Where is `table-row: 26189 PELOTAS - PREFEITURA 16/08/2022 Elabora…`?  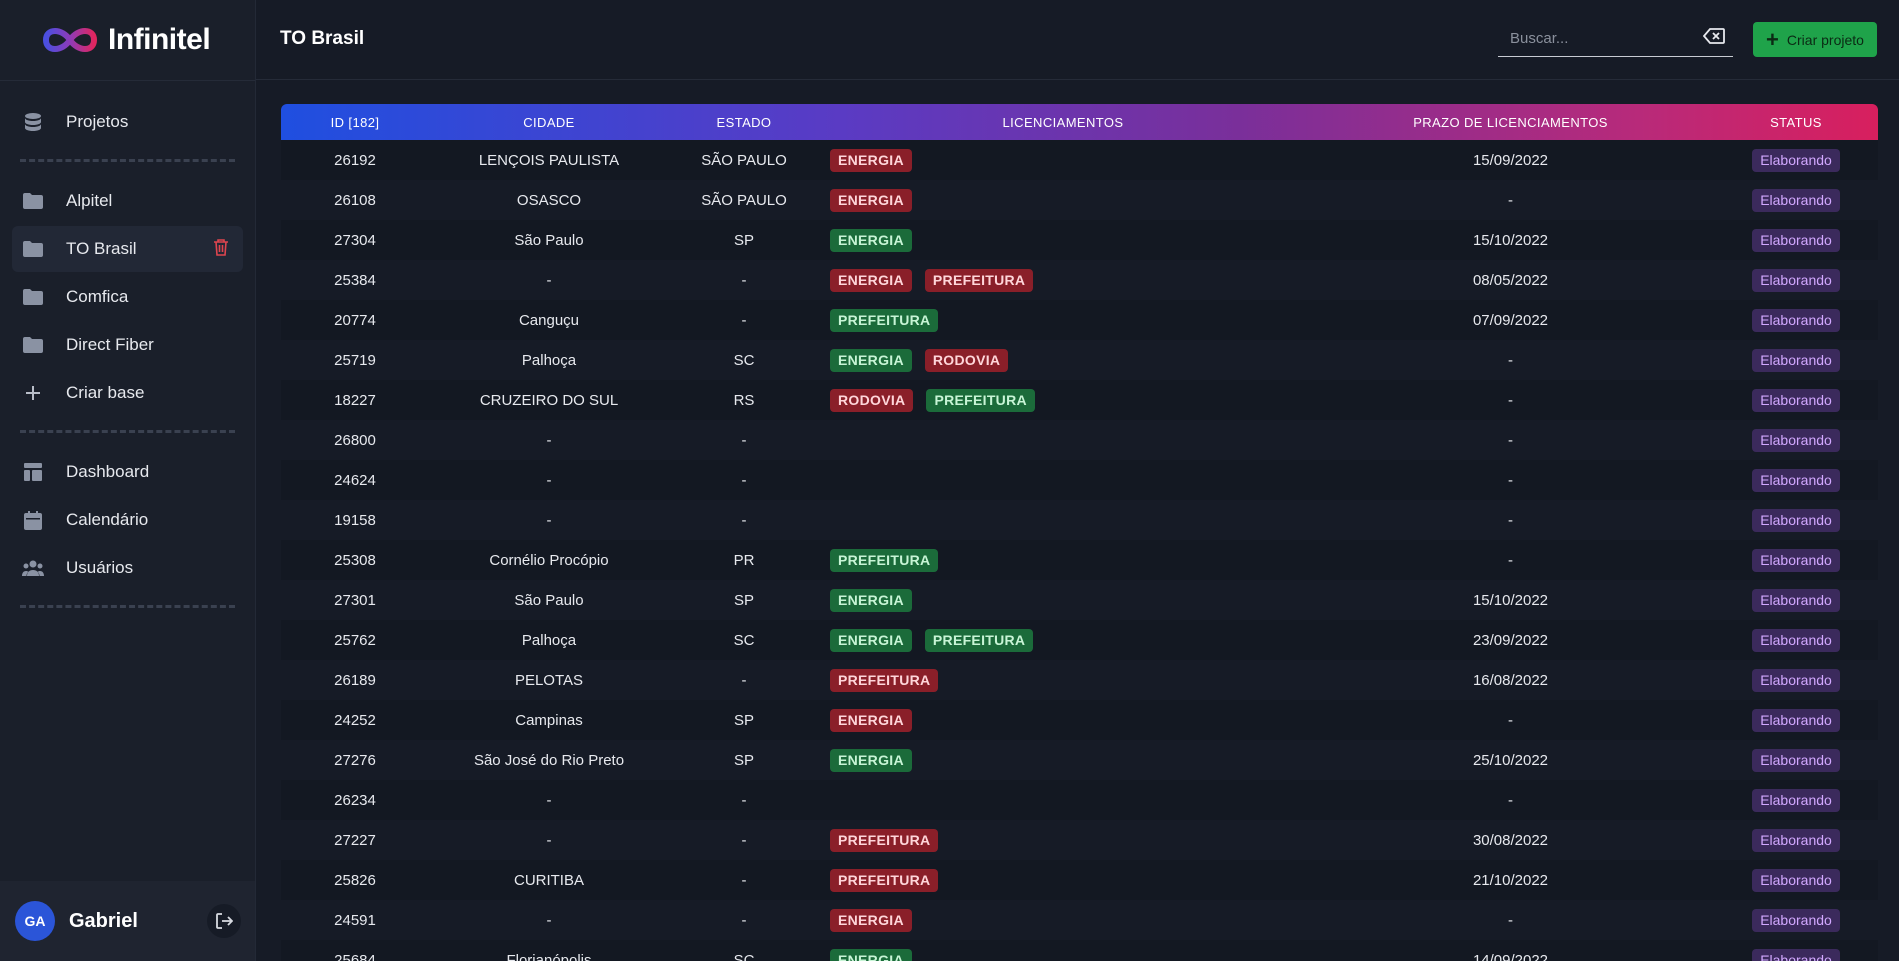 table-row: 26189 PELOTAS - PREFEITURA 16/08/2022 Elabora… is located at coordinates (1079, 680).